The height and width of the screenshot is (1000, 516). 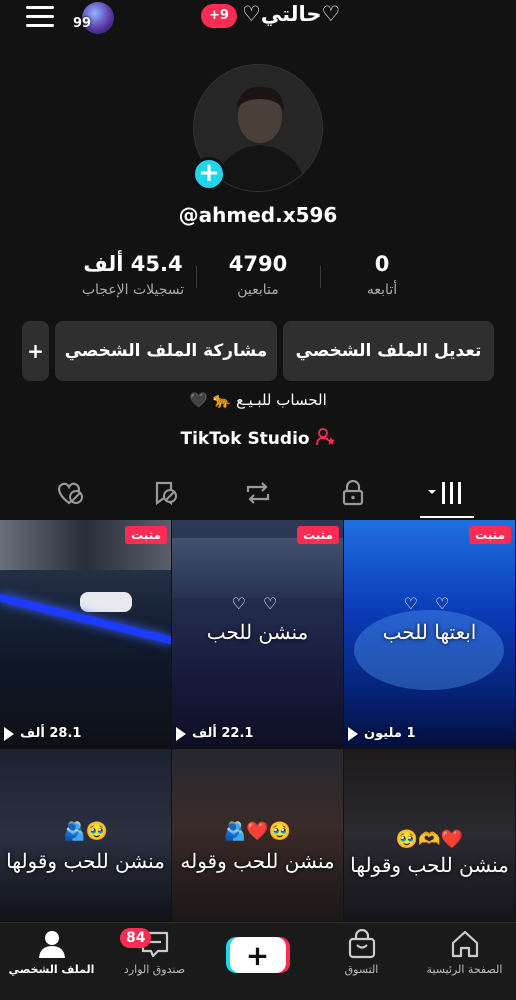 I want to click on video-overlay-text: منشن للحب, so click(x=257, y=632).